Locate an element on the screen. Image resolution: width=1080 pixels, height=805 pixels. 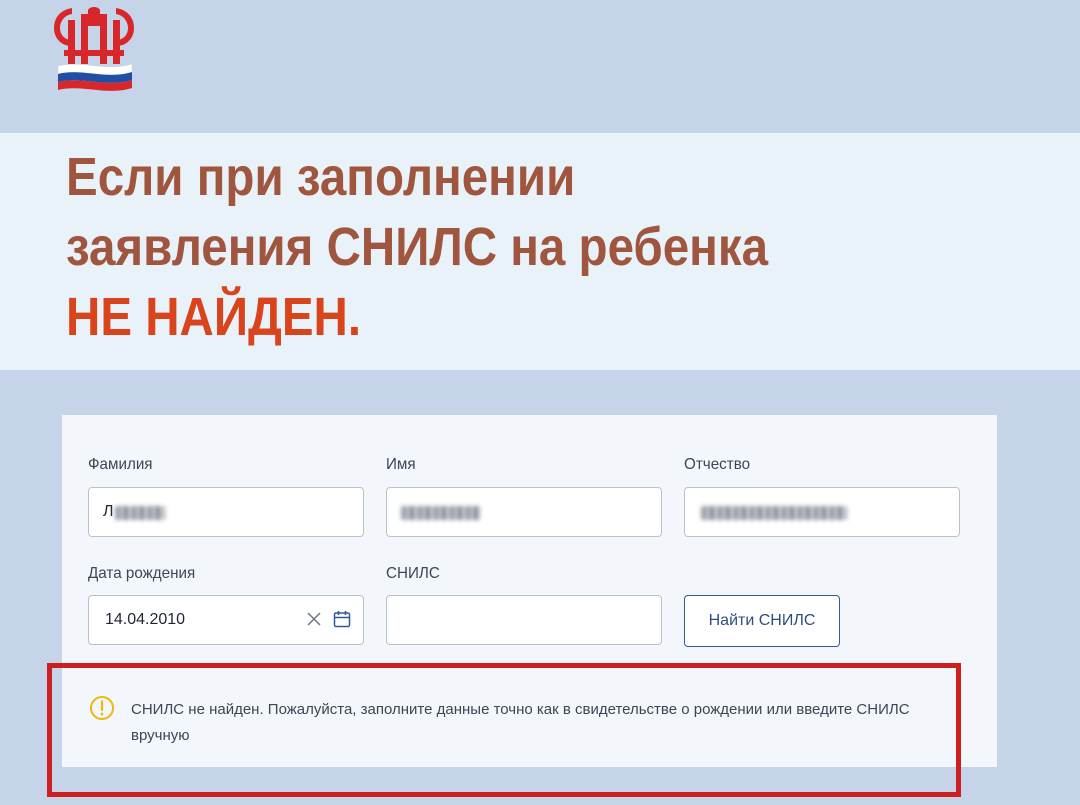
surname-value: Л is located at coordinates (108, 511).